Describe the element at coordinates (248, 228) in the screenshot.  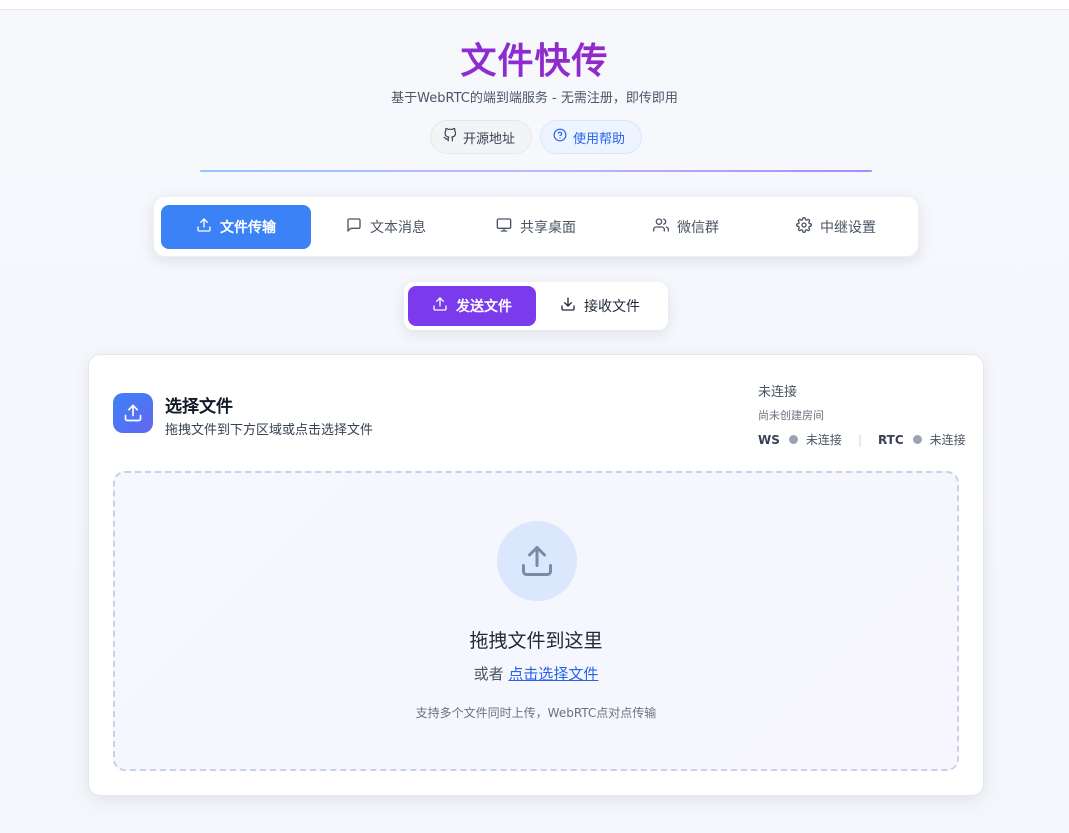
I see `tab-label: 文件传输` at that location.